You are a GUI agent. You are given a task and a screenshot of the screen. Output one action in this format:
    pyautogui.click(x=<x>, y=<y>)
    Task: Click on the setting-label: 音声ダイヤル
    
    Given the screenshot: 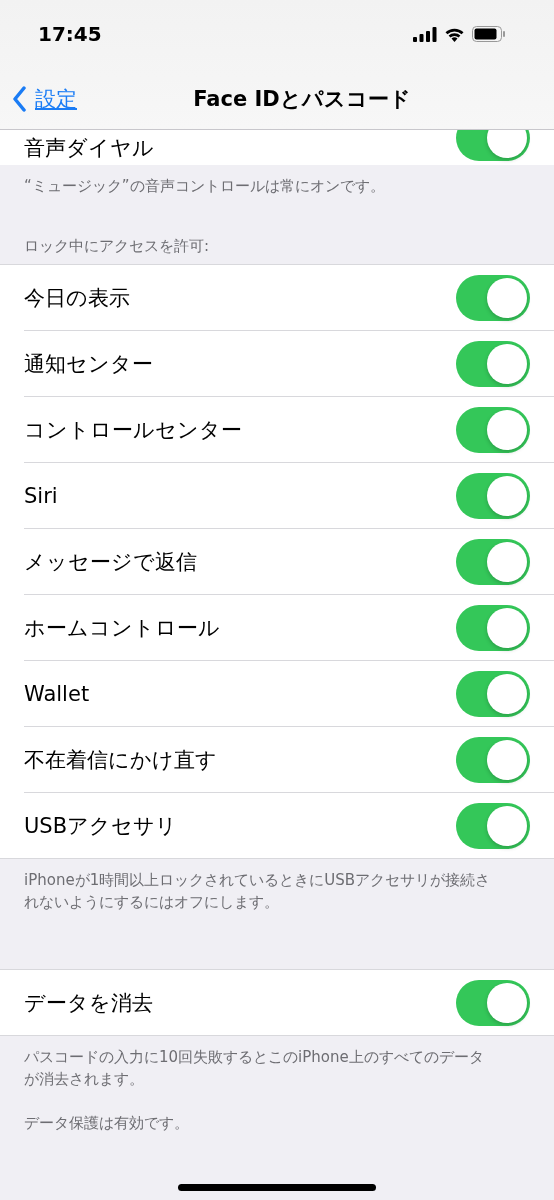 What is the action you would take?
    pyautogui.click(x=89, y=148)
    